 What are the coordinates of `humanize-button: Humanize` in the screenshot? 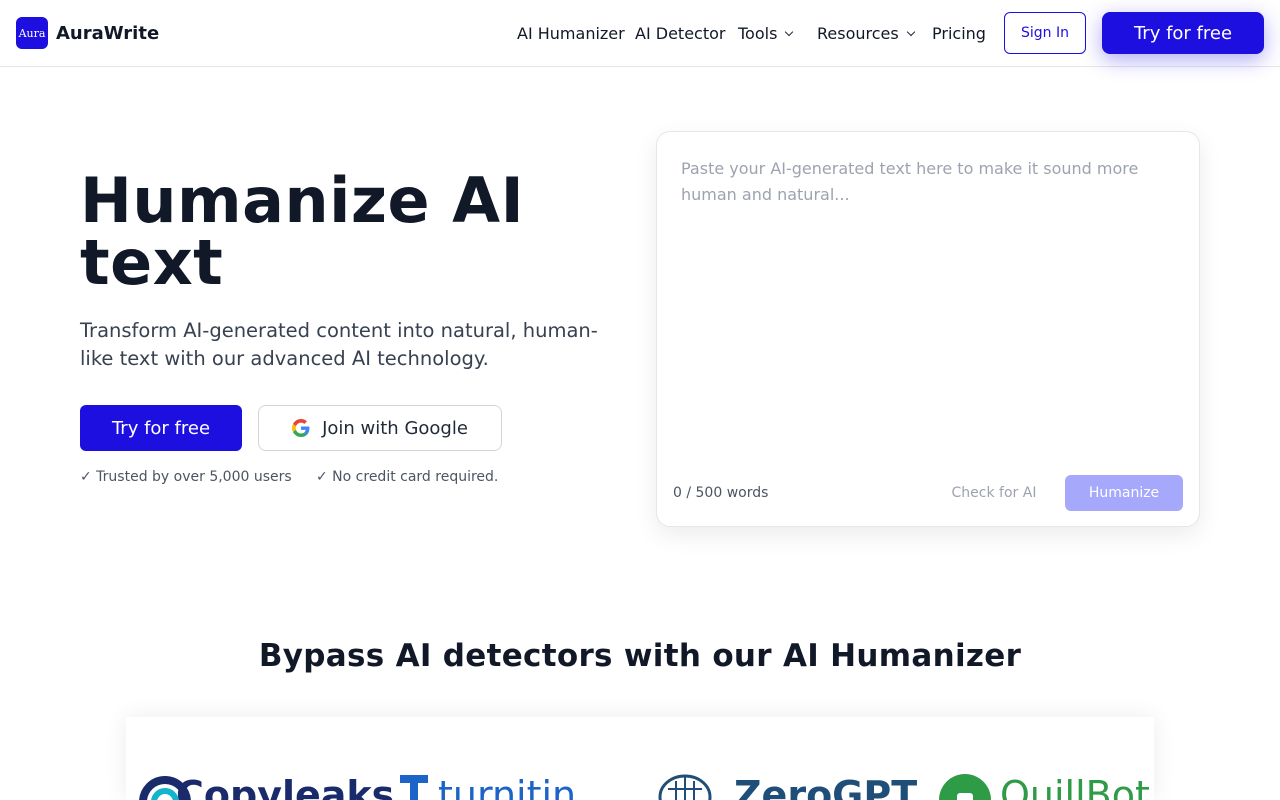 It's located at (1124, 493).